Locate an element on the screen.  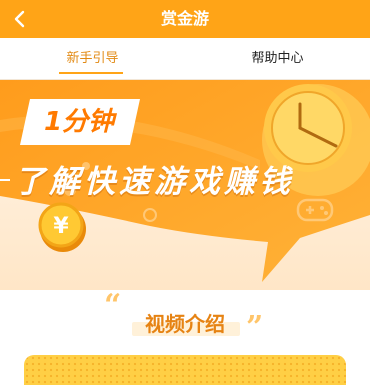
section-title: 视频介绍 is located at coordinates (185, 324).